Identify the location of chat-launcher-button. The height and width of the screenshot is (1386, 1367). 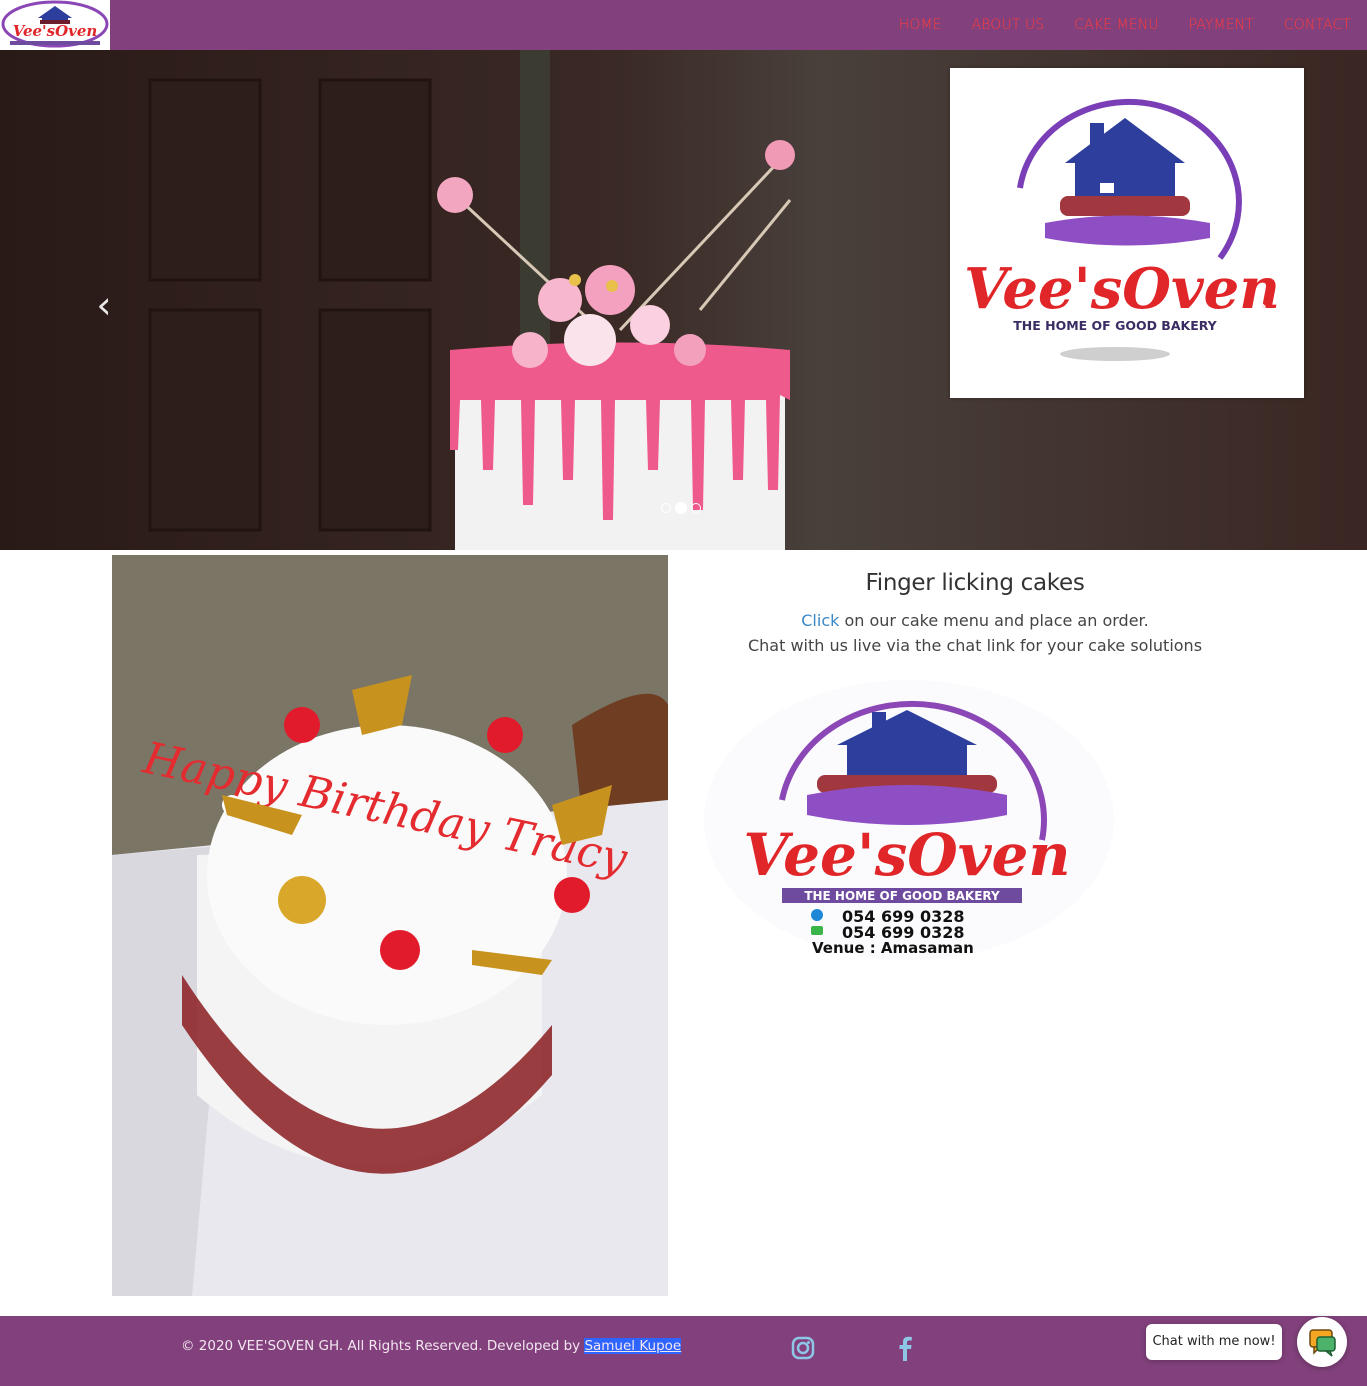
(1322, 1342).